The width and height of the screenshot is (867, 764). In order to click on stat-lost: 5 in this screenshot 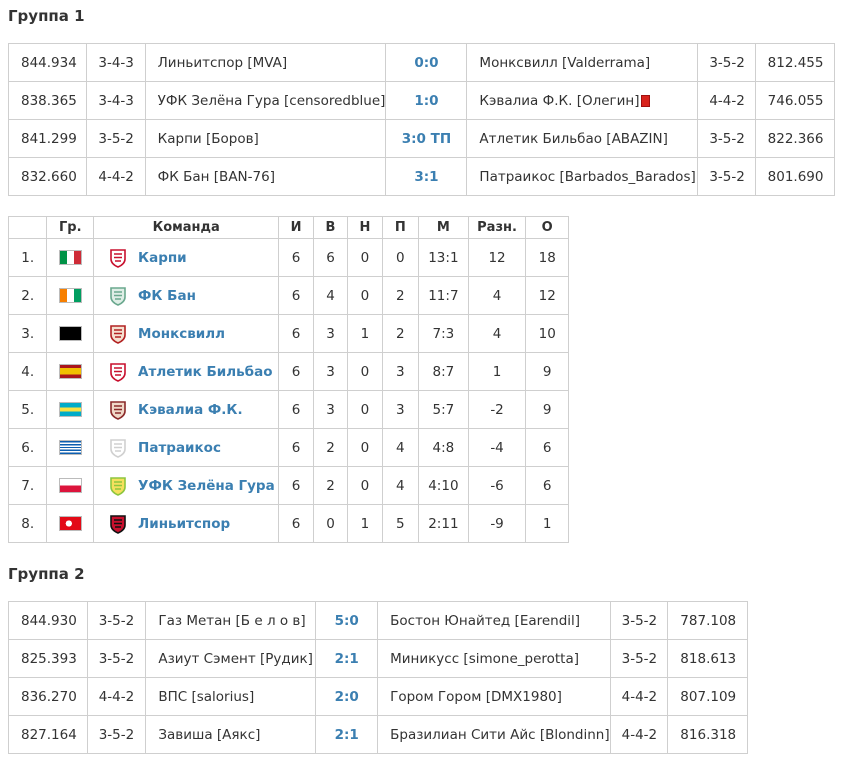, I will do `click(400, 523)`.